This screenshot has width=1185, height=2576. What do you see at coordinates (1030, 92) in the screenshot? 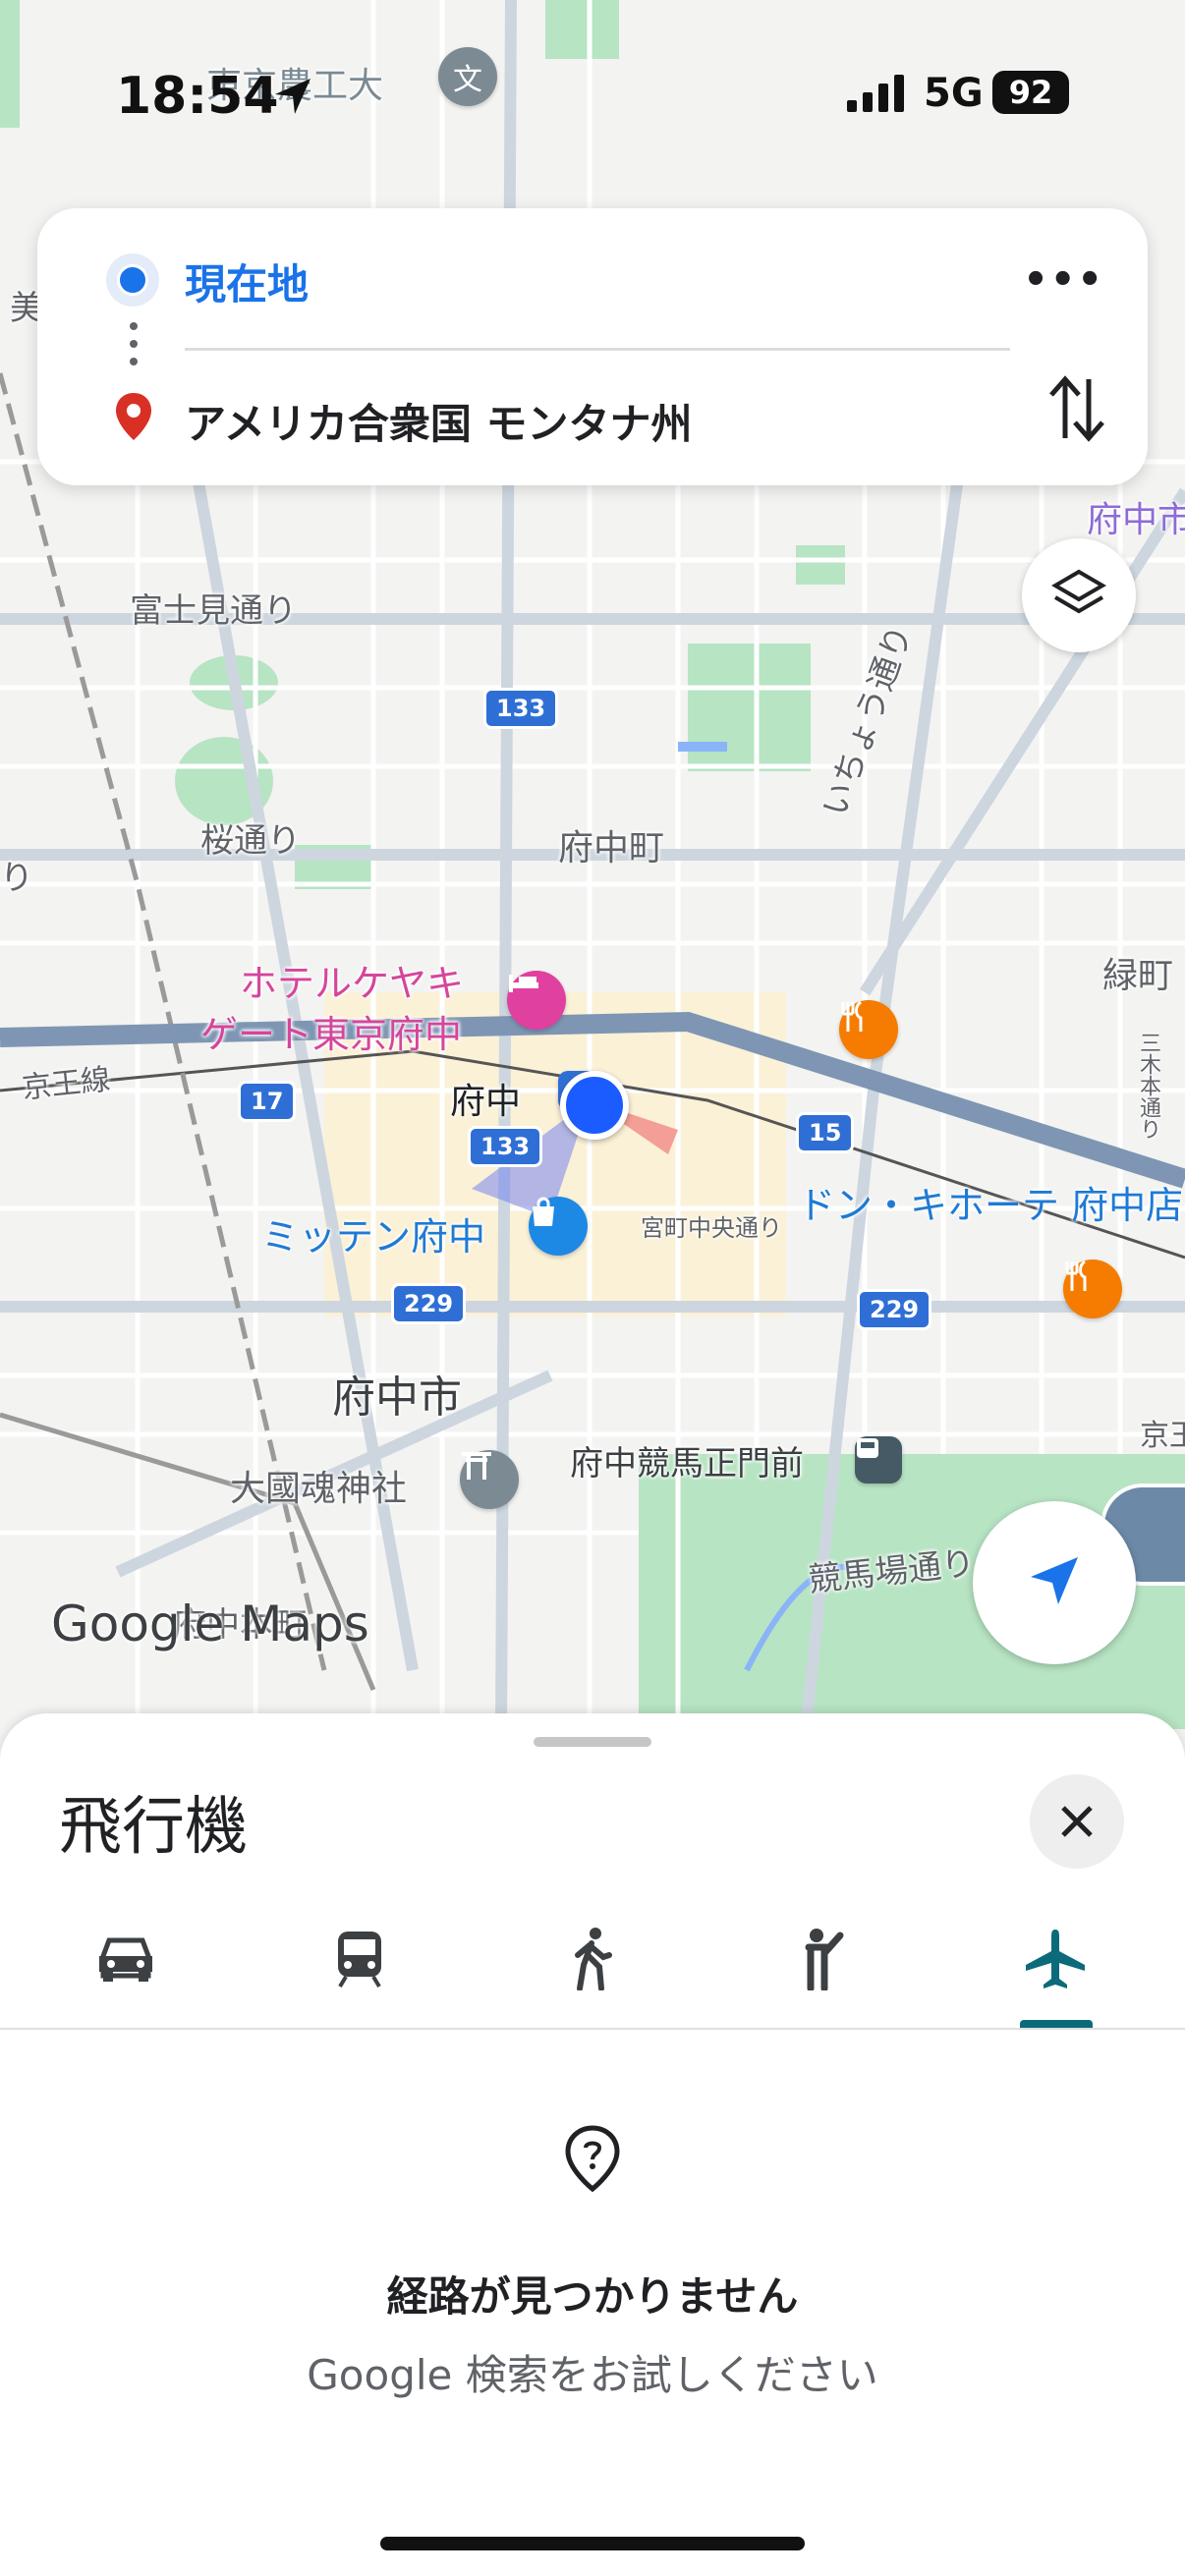
I see `battery-indicator: 92` at bounding box center [1030, 92].